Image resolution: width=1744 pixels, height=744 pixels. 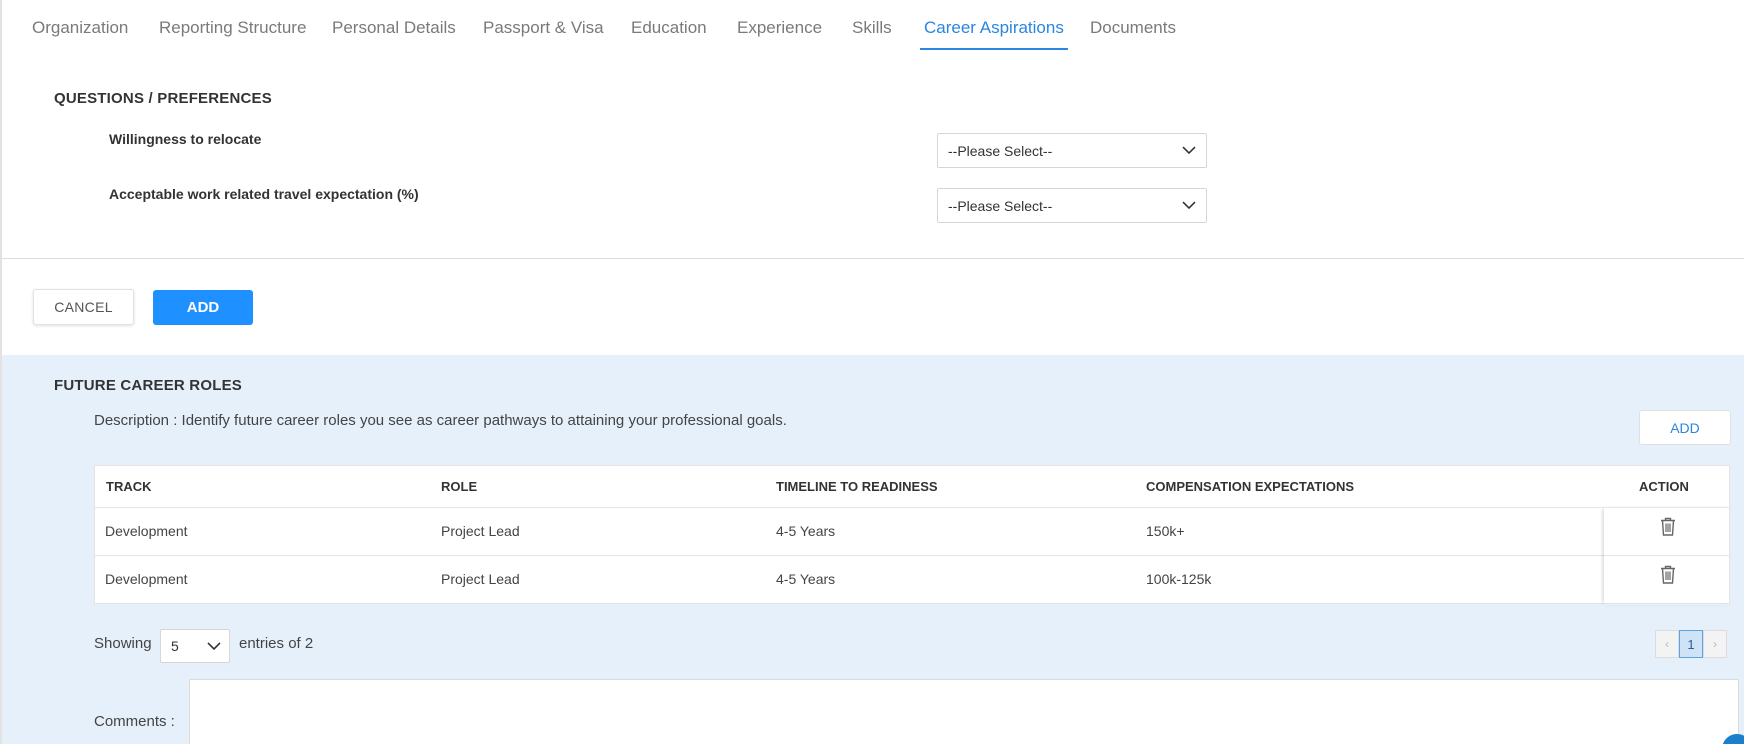 I want to click on pagination: ‹ 1 ›, so click(x=1691, y=644).